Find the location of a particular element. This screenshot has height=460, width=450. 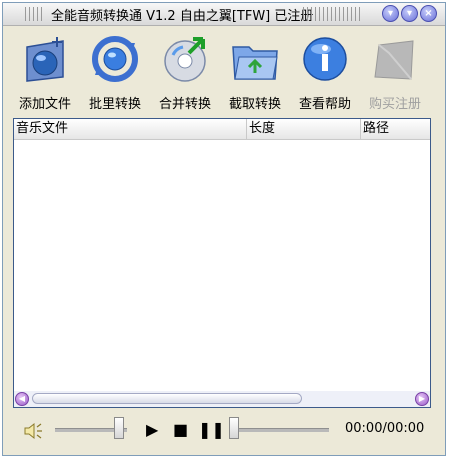

column-header-music-file: 音乐文件 is located at coordinates (130, 129).